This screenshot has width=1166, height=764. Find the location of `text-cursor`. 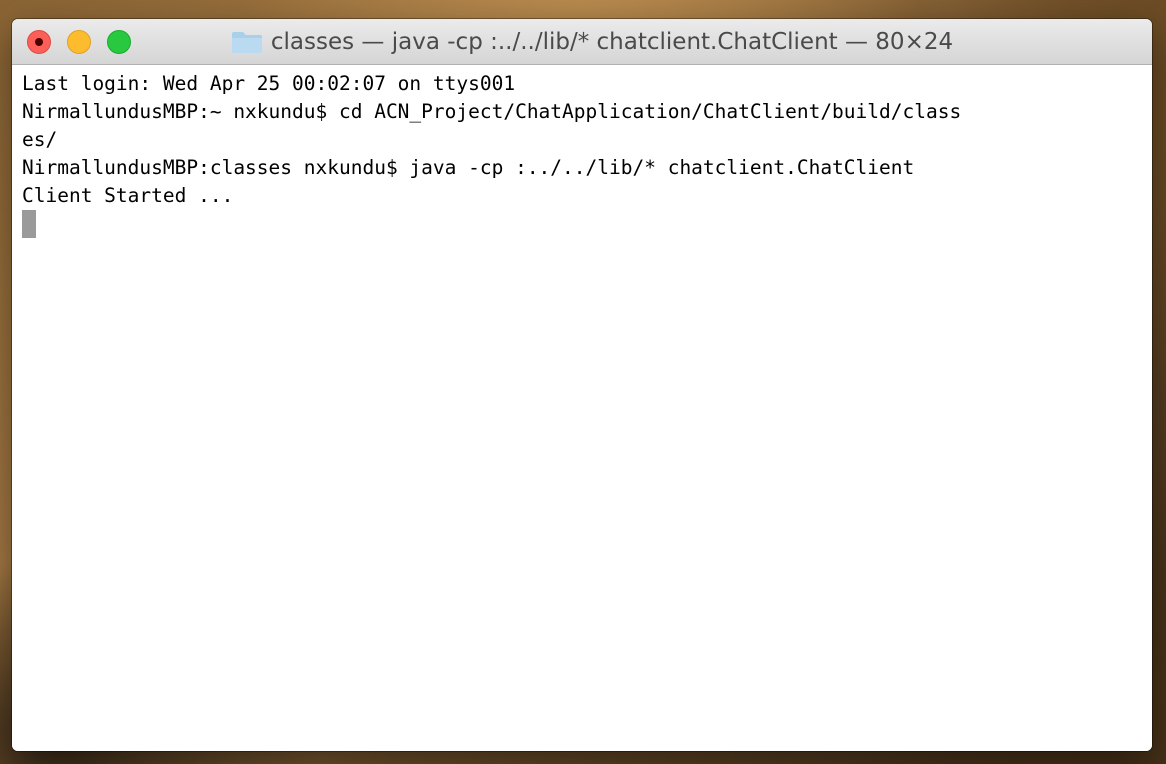

text-cursor is located at coordinates (29, 224).